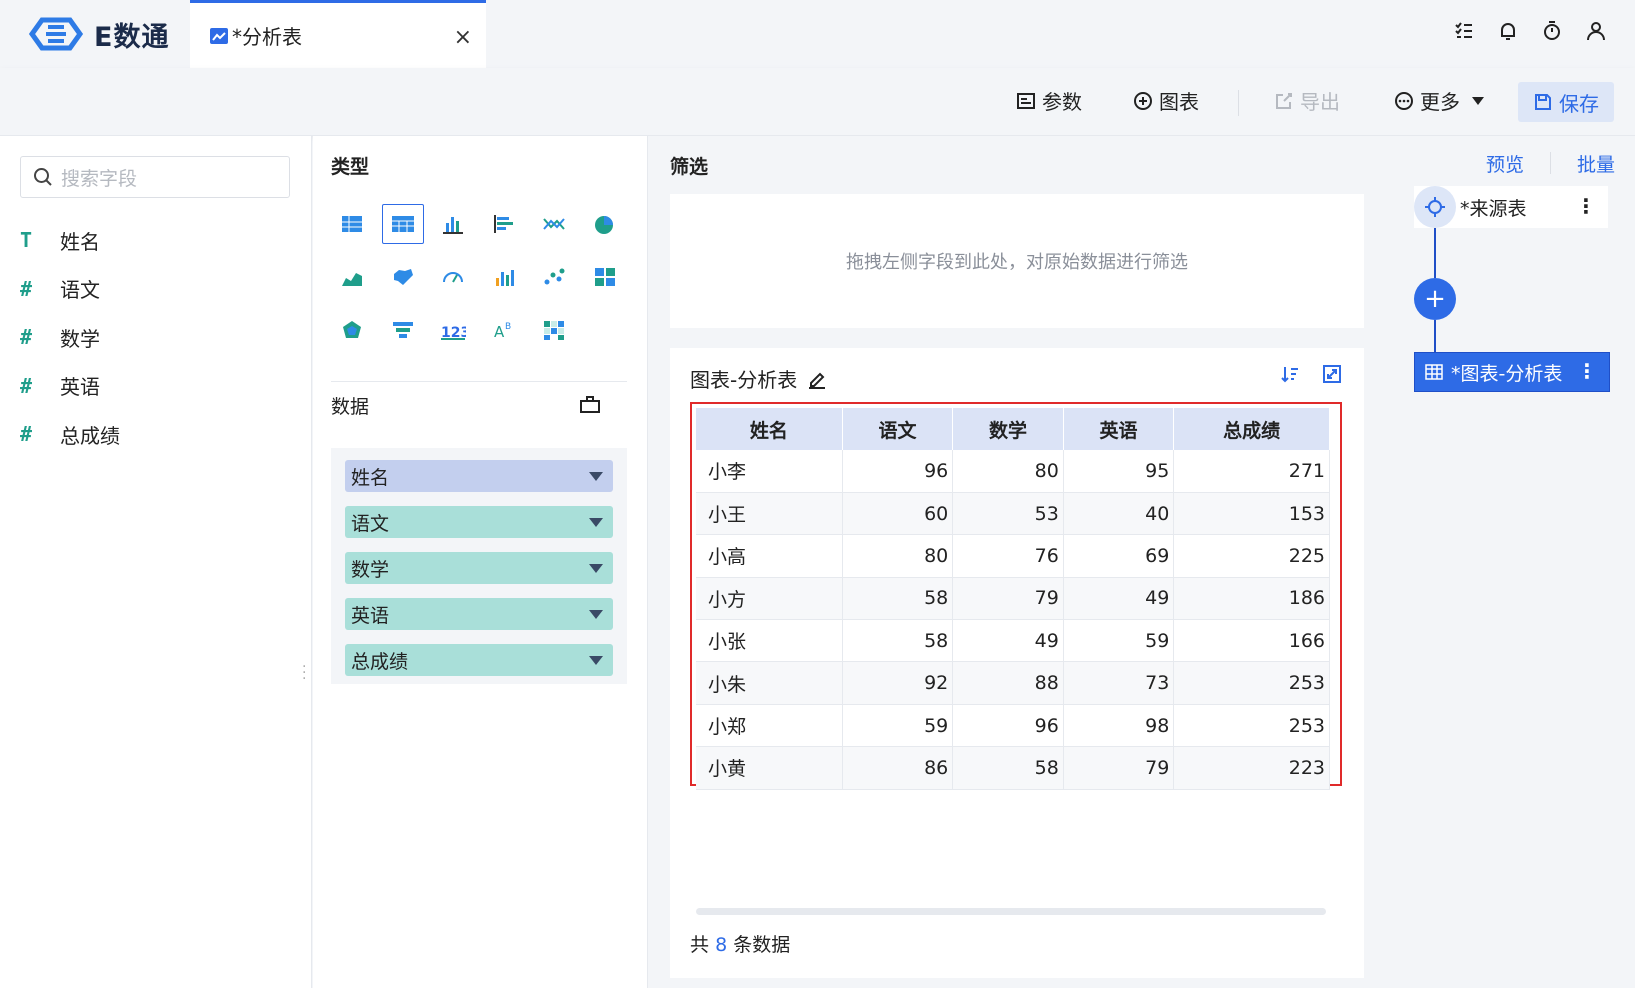 This screenshot has width=1635, height=988. What do you see at coordinates (479, 660) in the screenshot?
I see `data-chip-total: 总成绩` at bounding box center [479, 660].